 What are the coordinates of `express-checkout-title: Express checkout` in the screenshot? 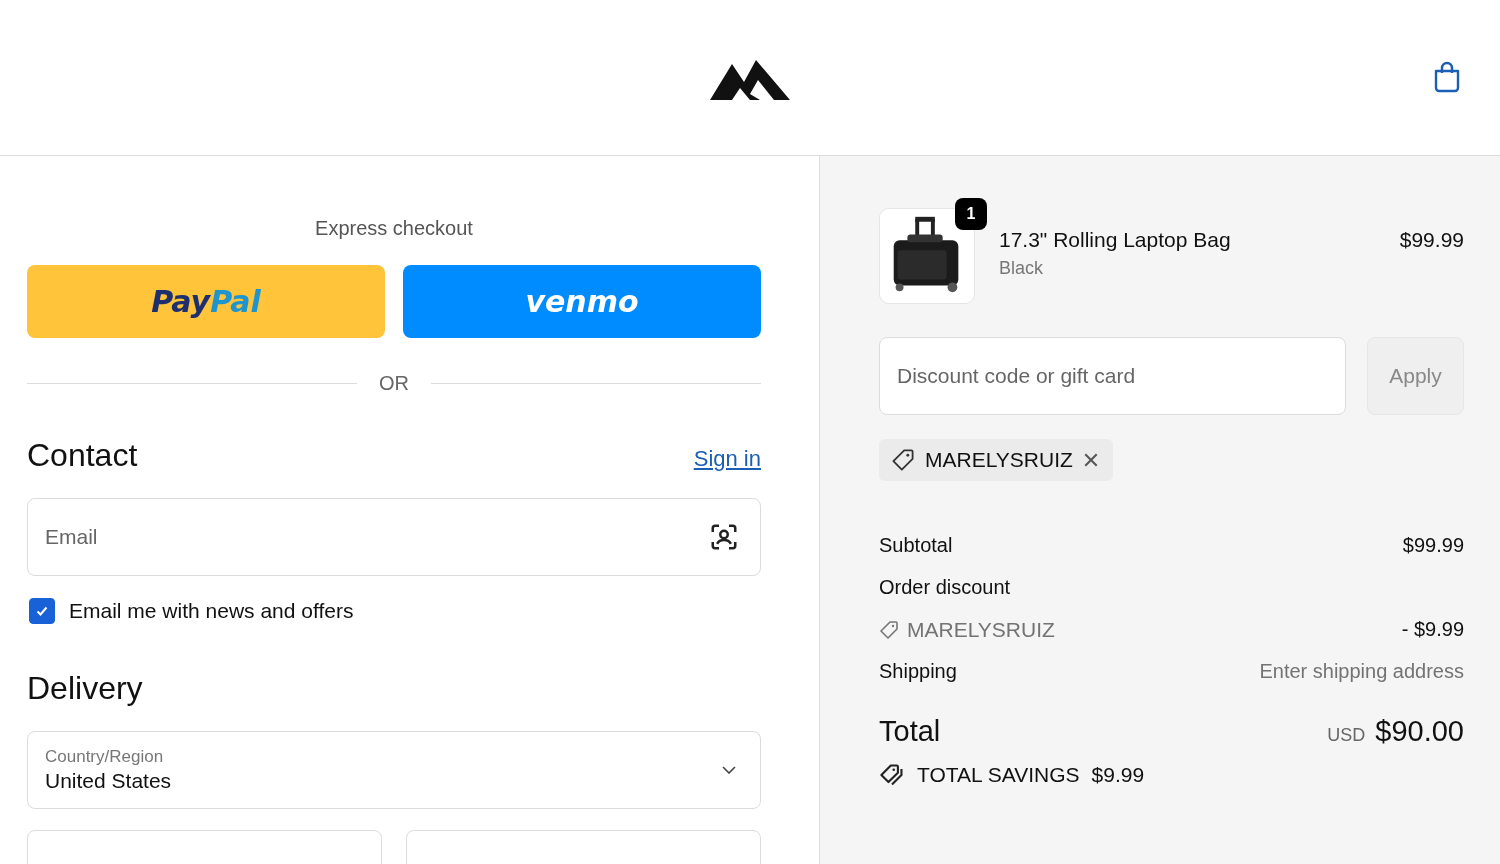 It's located at (394, 228).